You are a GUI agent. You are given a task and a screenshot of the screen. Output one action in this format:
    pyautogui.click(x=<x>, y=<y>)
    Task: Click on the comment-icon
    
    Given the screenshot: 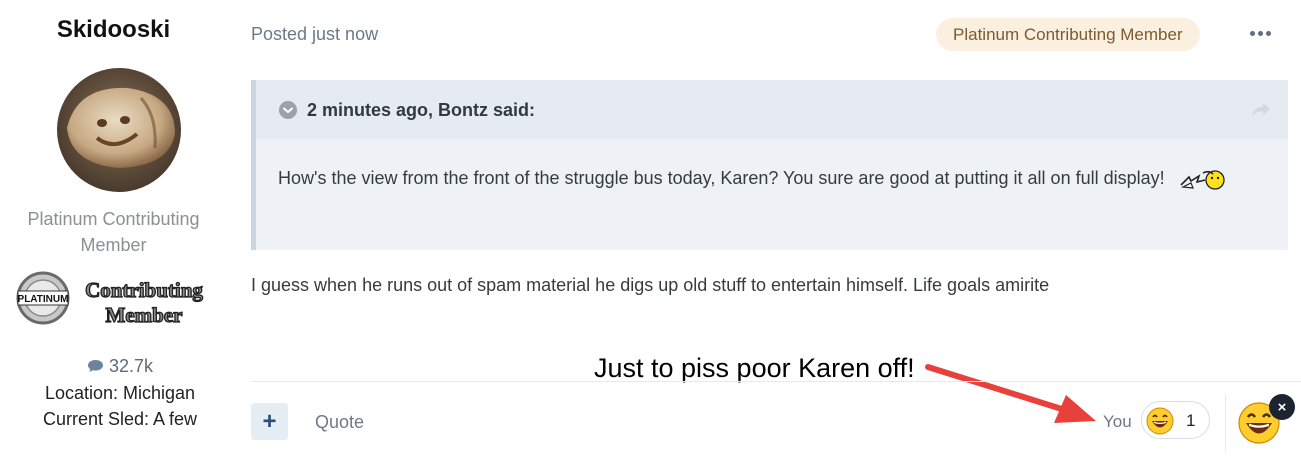 What is the action you would take?
    pyautogui.click(x=95, y=366)
    